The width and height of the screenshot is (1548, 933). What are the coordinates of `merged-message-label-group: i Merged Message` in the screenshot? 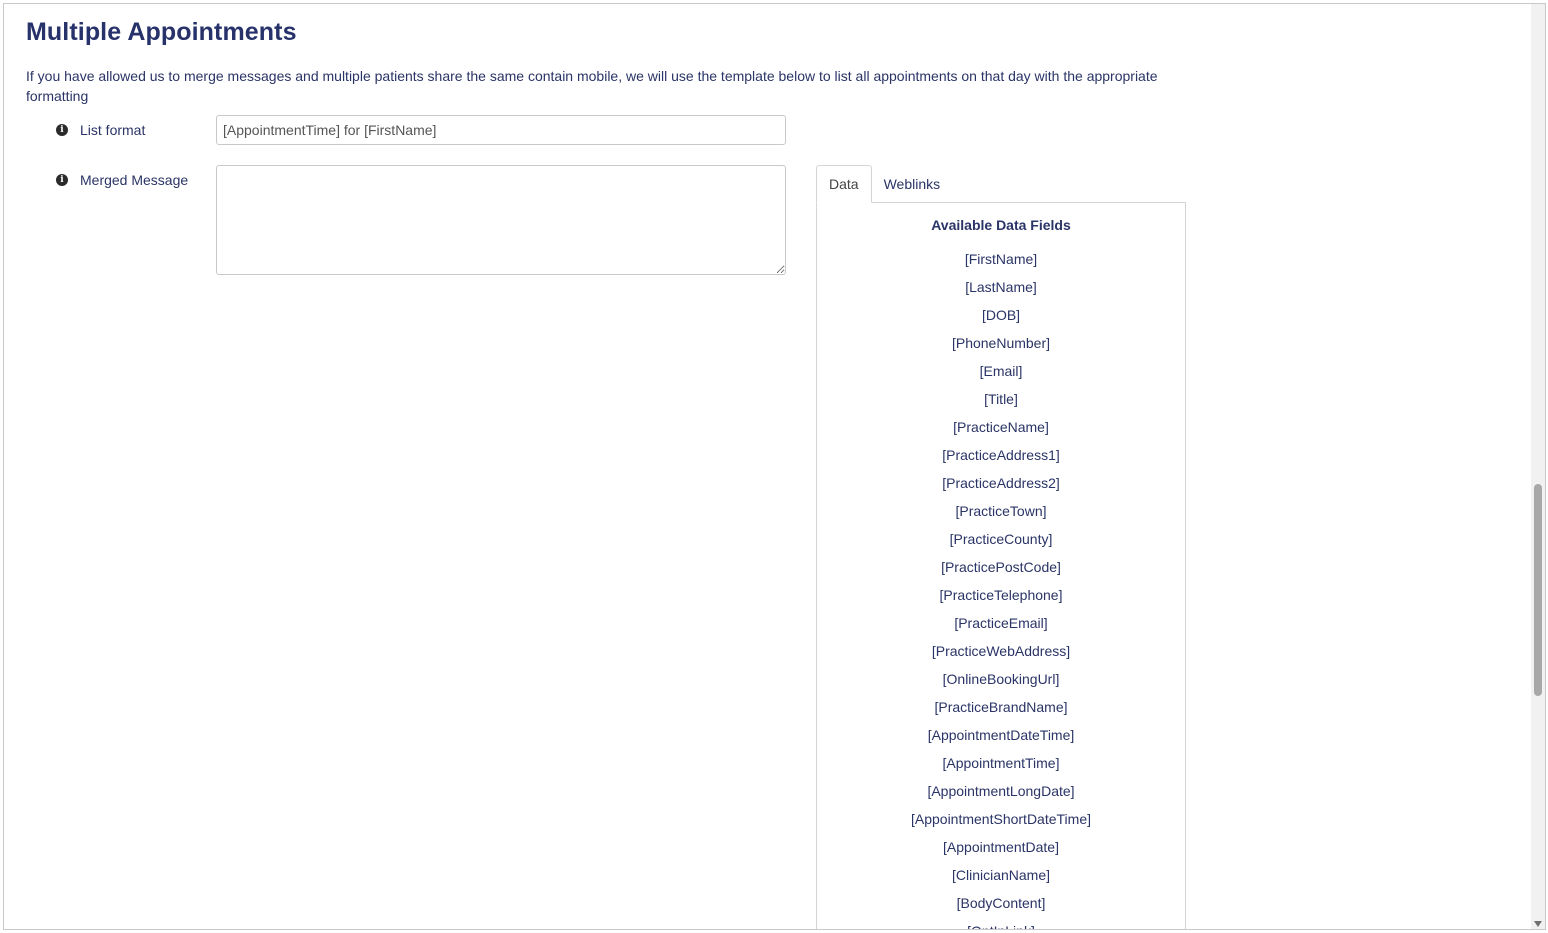 It's located at (122, 180).